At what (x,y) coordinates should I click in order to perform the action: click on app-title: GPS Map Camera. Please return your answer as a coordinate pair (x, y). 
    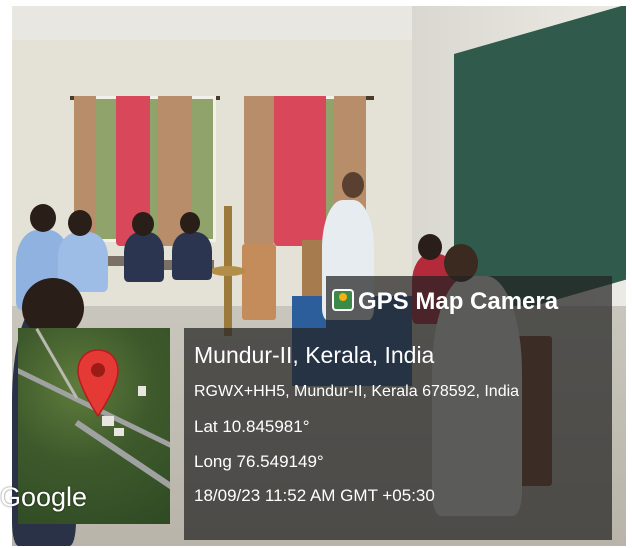
    Looking at the image, I should click on (458, 301).